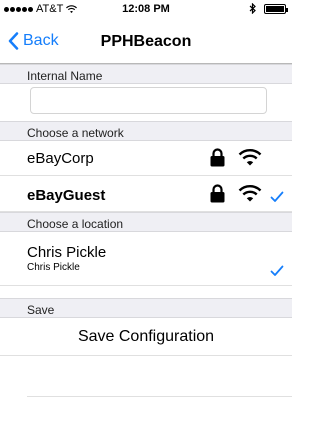 Image resolution: width=320 pixels, height=425 pixels. I want to click on section-header-location: Choose a location, so click(146, 222).